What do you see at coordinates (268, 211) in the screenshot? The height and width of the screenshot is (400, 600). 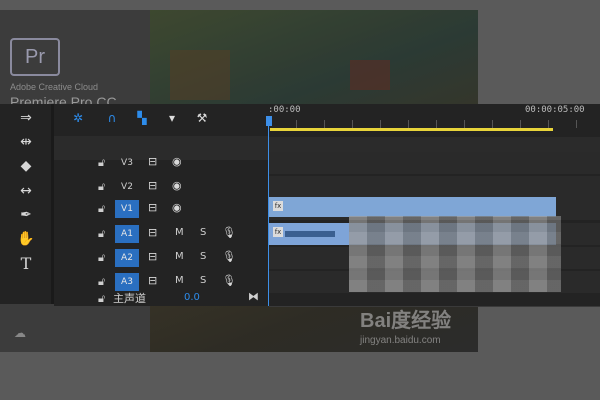 I see `playhead` at bounding box center [268, 211].